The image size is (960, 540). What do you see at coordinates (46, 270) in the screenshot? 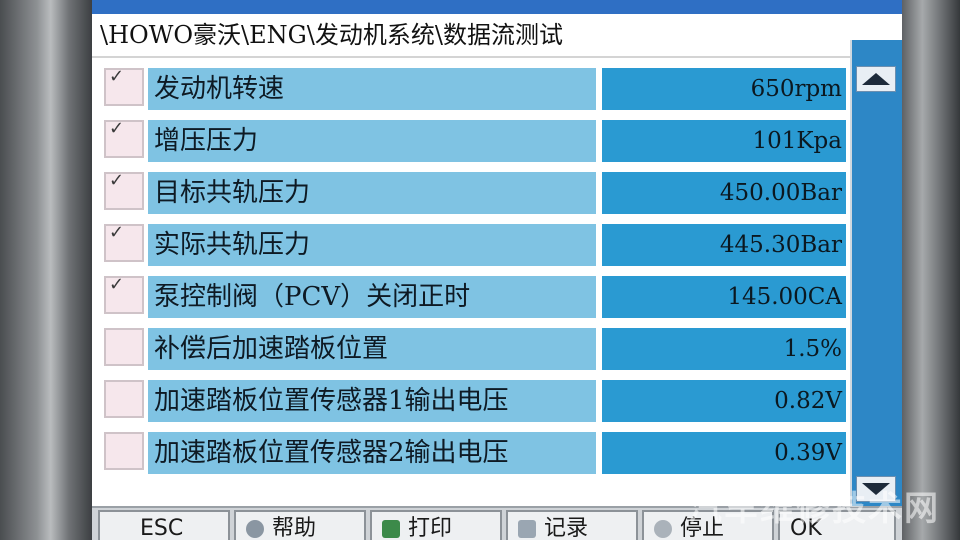
I see `device-bezel-left` at bounding box center [46, 270].